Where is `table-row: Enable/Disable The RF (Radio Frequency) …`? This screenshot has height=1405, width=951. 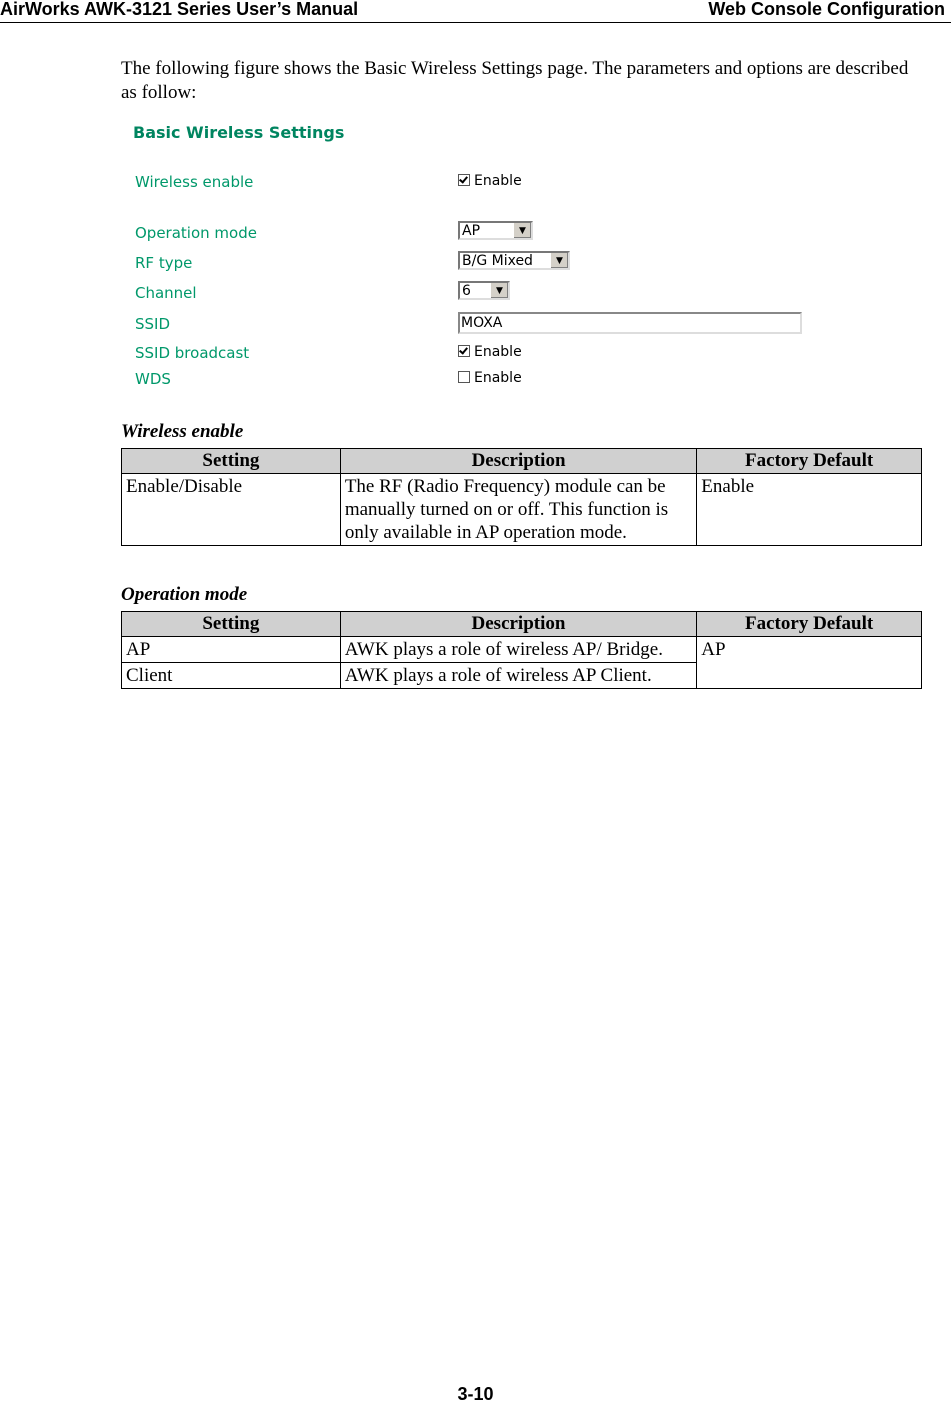
table-row: Enable/Disable The RF (Radio Frequency) … is located at coordinates (521, 509).